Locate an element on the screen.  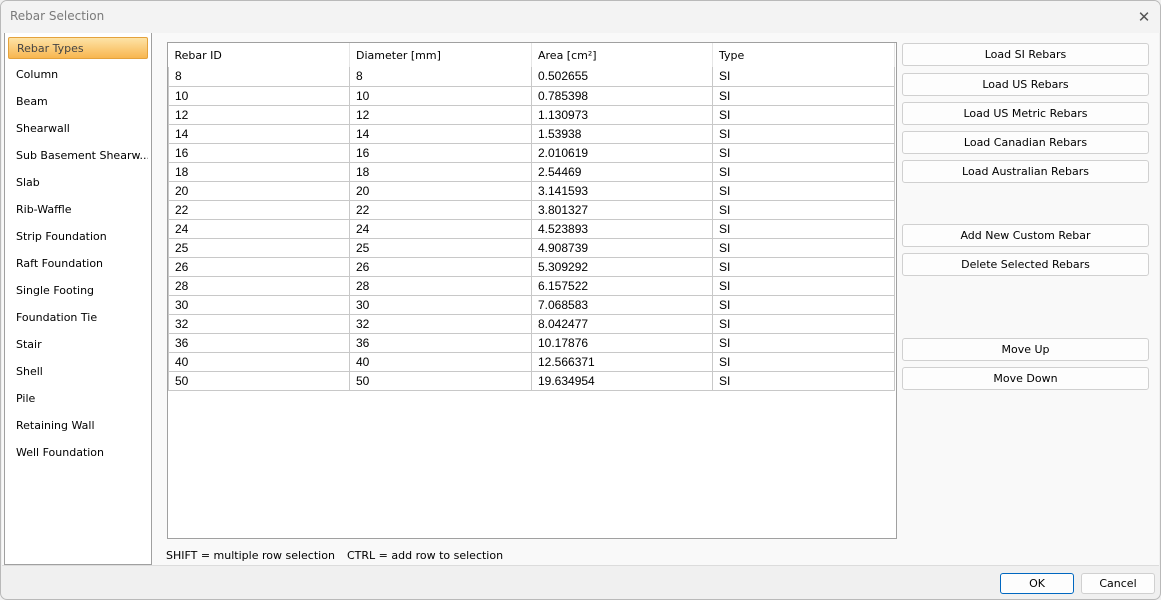
sidebar-item-single-footing: Single Footing is located at coordinates (78, 291).